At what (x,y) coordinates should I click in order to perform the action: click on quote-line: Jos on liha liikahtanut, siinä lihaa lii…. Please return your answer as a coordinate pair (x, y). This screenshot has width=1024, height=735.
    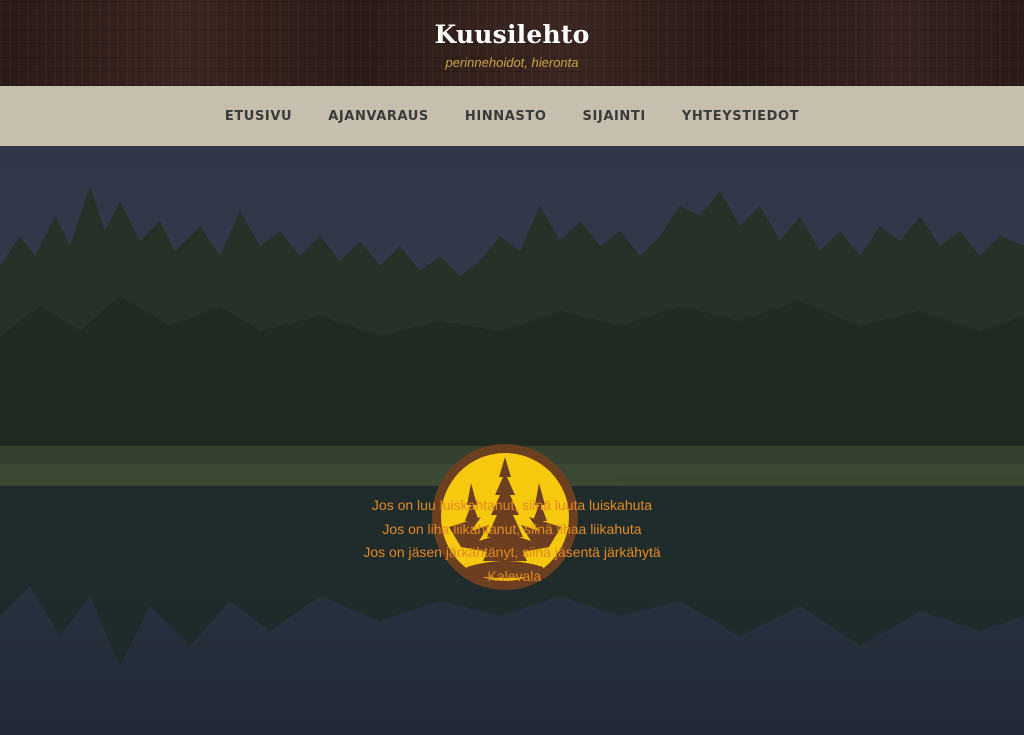
    Looking at the image, I should click on (512, 528).